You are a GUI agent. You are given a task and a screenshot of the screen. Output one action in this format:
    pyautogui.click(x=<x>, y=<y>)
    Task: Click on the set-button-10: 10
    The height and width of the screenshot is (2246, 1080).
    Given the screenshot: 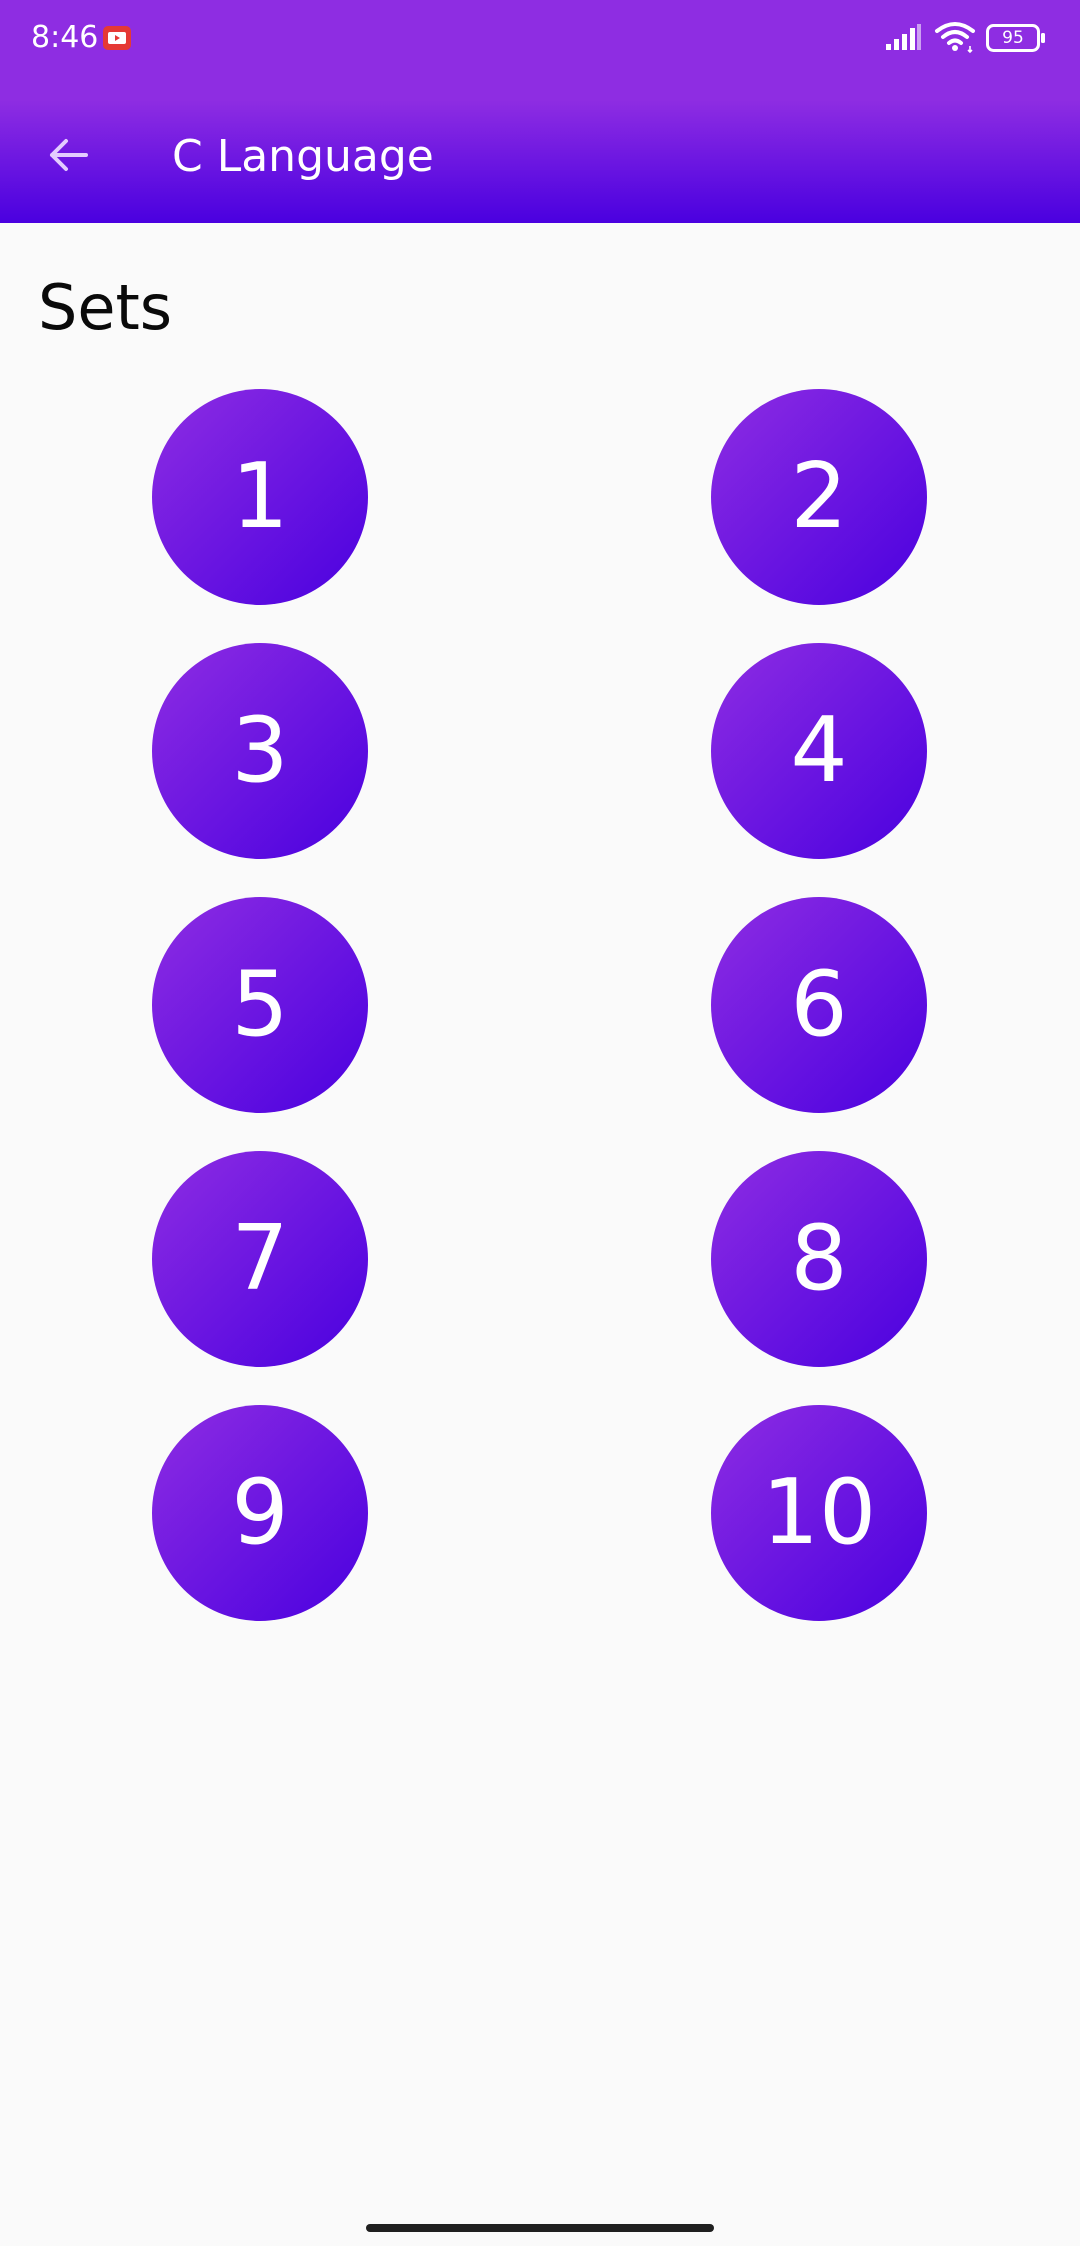 What is the action you would take?
    pyautogui.click(x=819, y=1513)
    